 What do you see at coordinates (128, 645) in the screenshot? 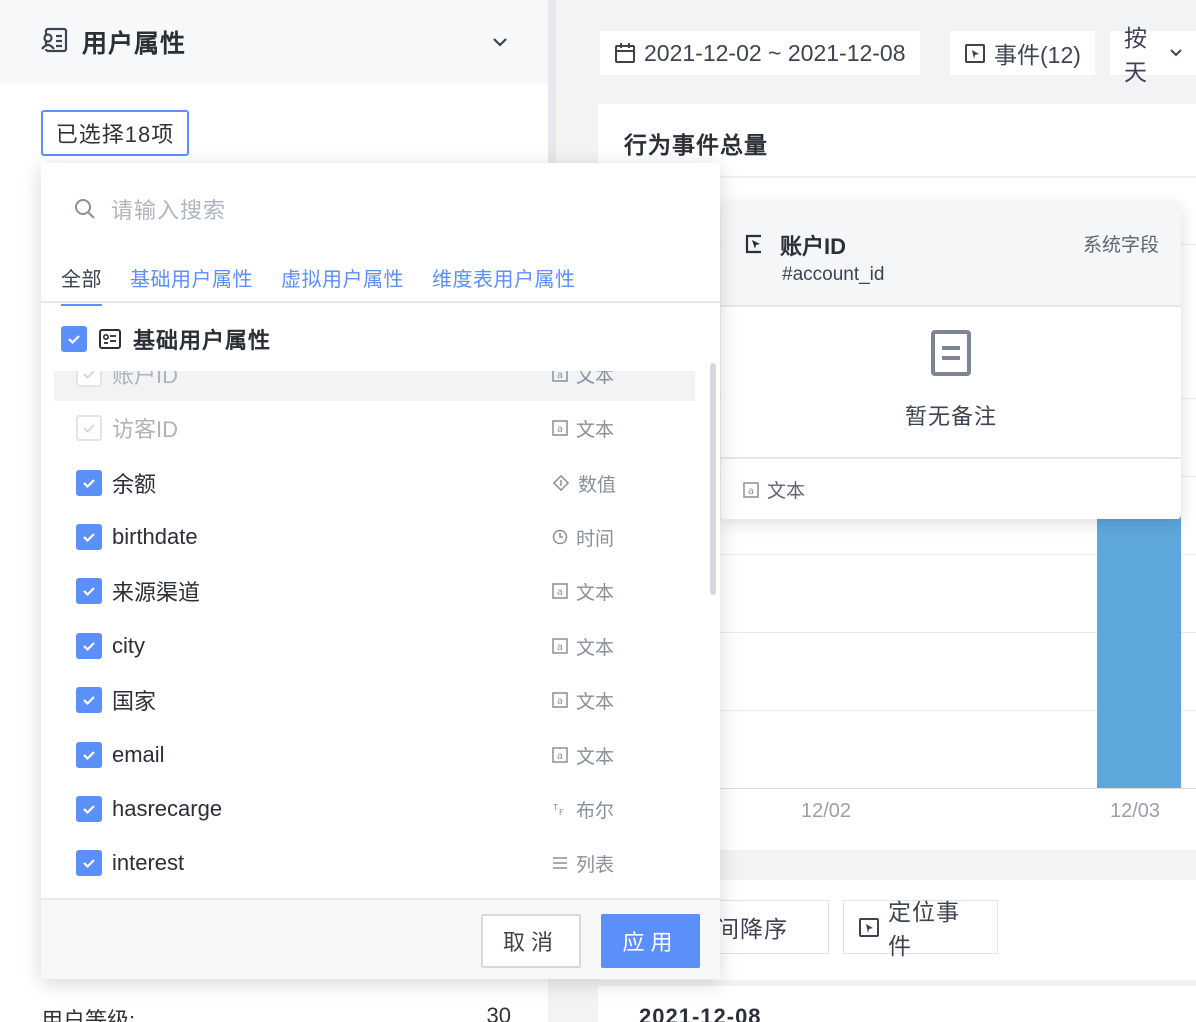
I see `item-label: city` at bounding box center [128, 645].